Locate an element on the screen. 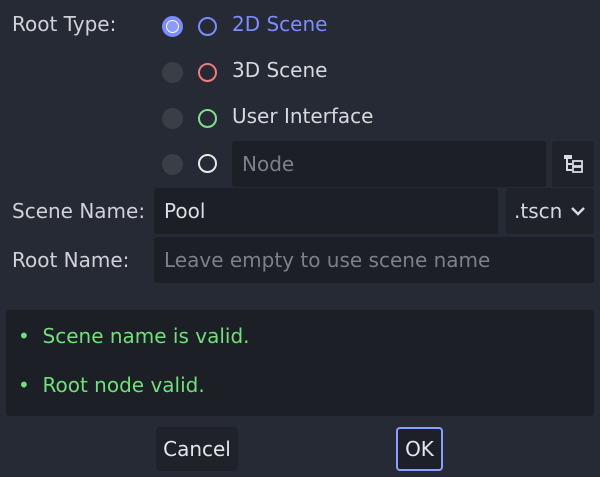  radio-2d-scene is located at coordinates (172, 26).